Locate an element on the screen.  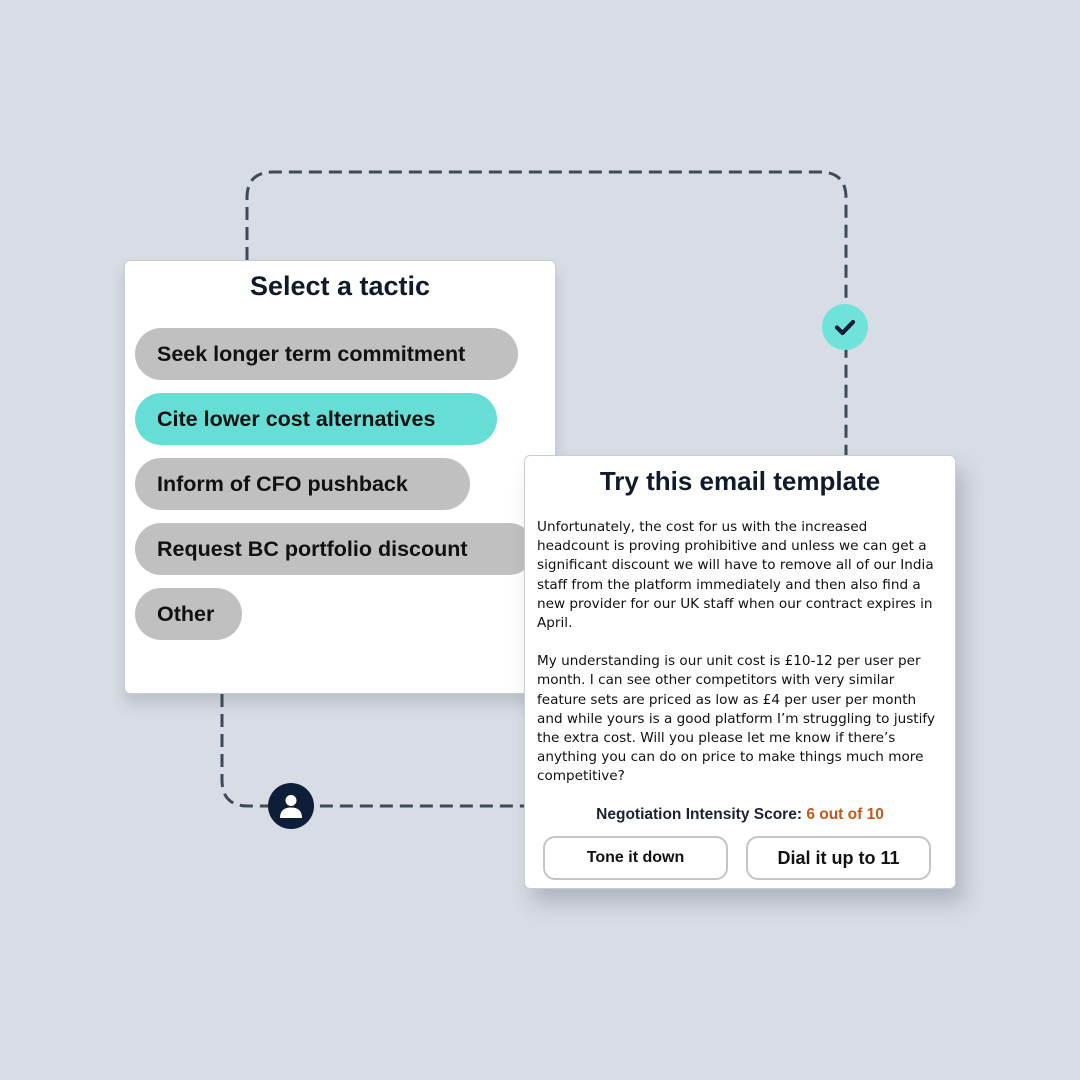
check-icon is located at coordinates (845, 327).